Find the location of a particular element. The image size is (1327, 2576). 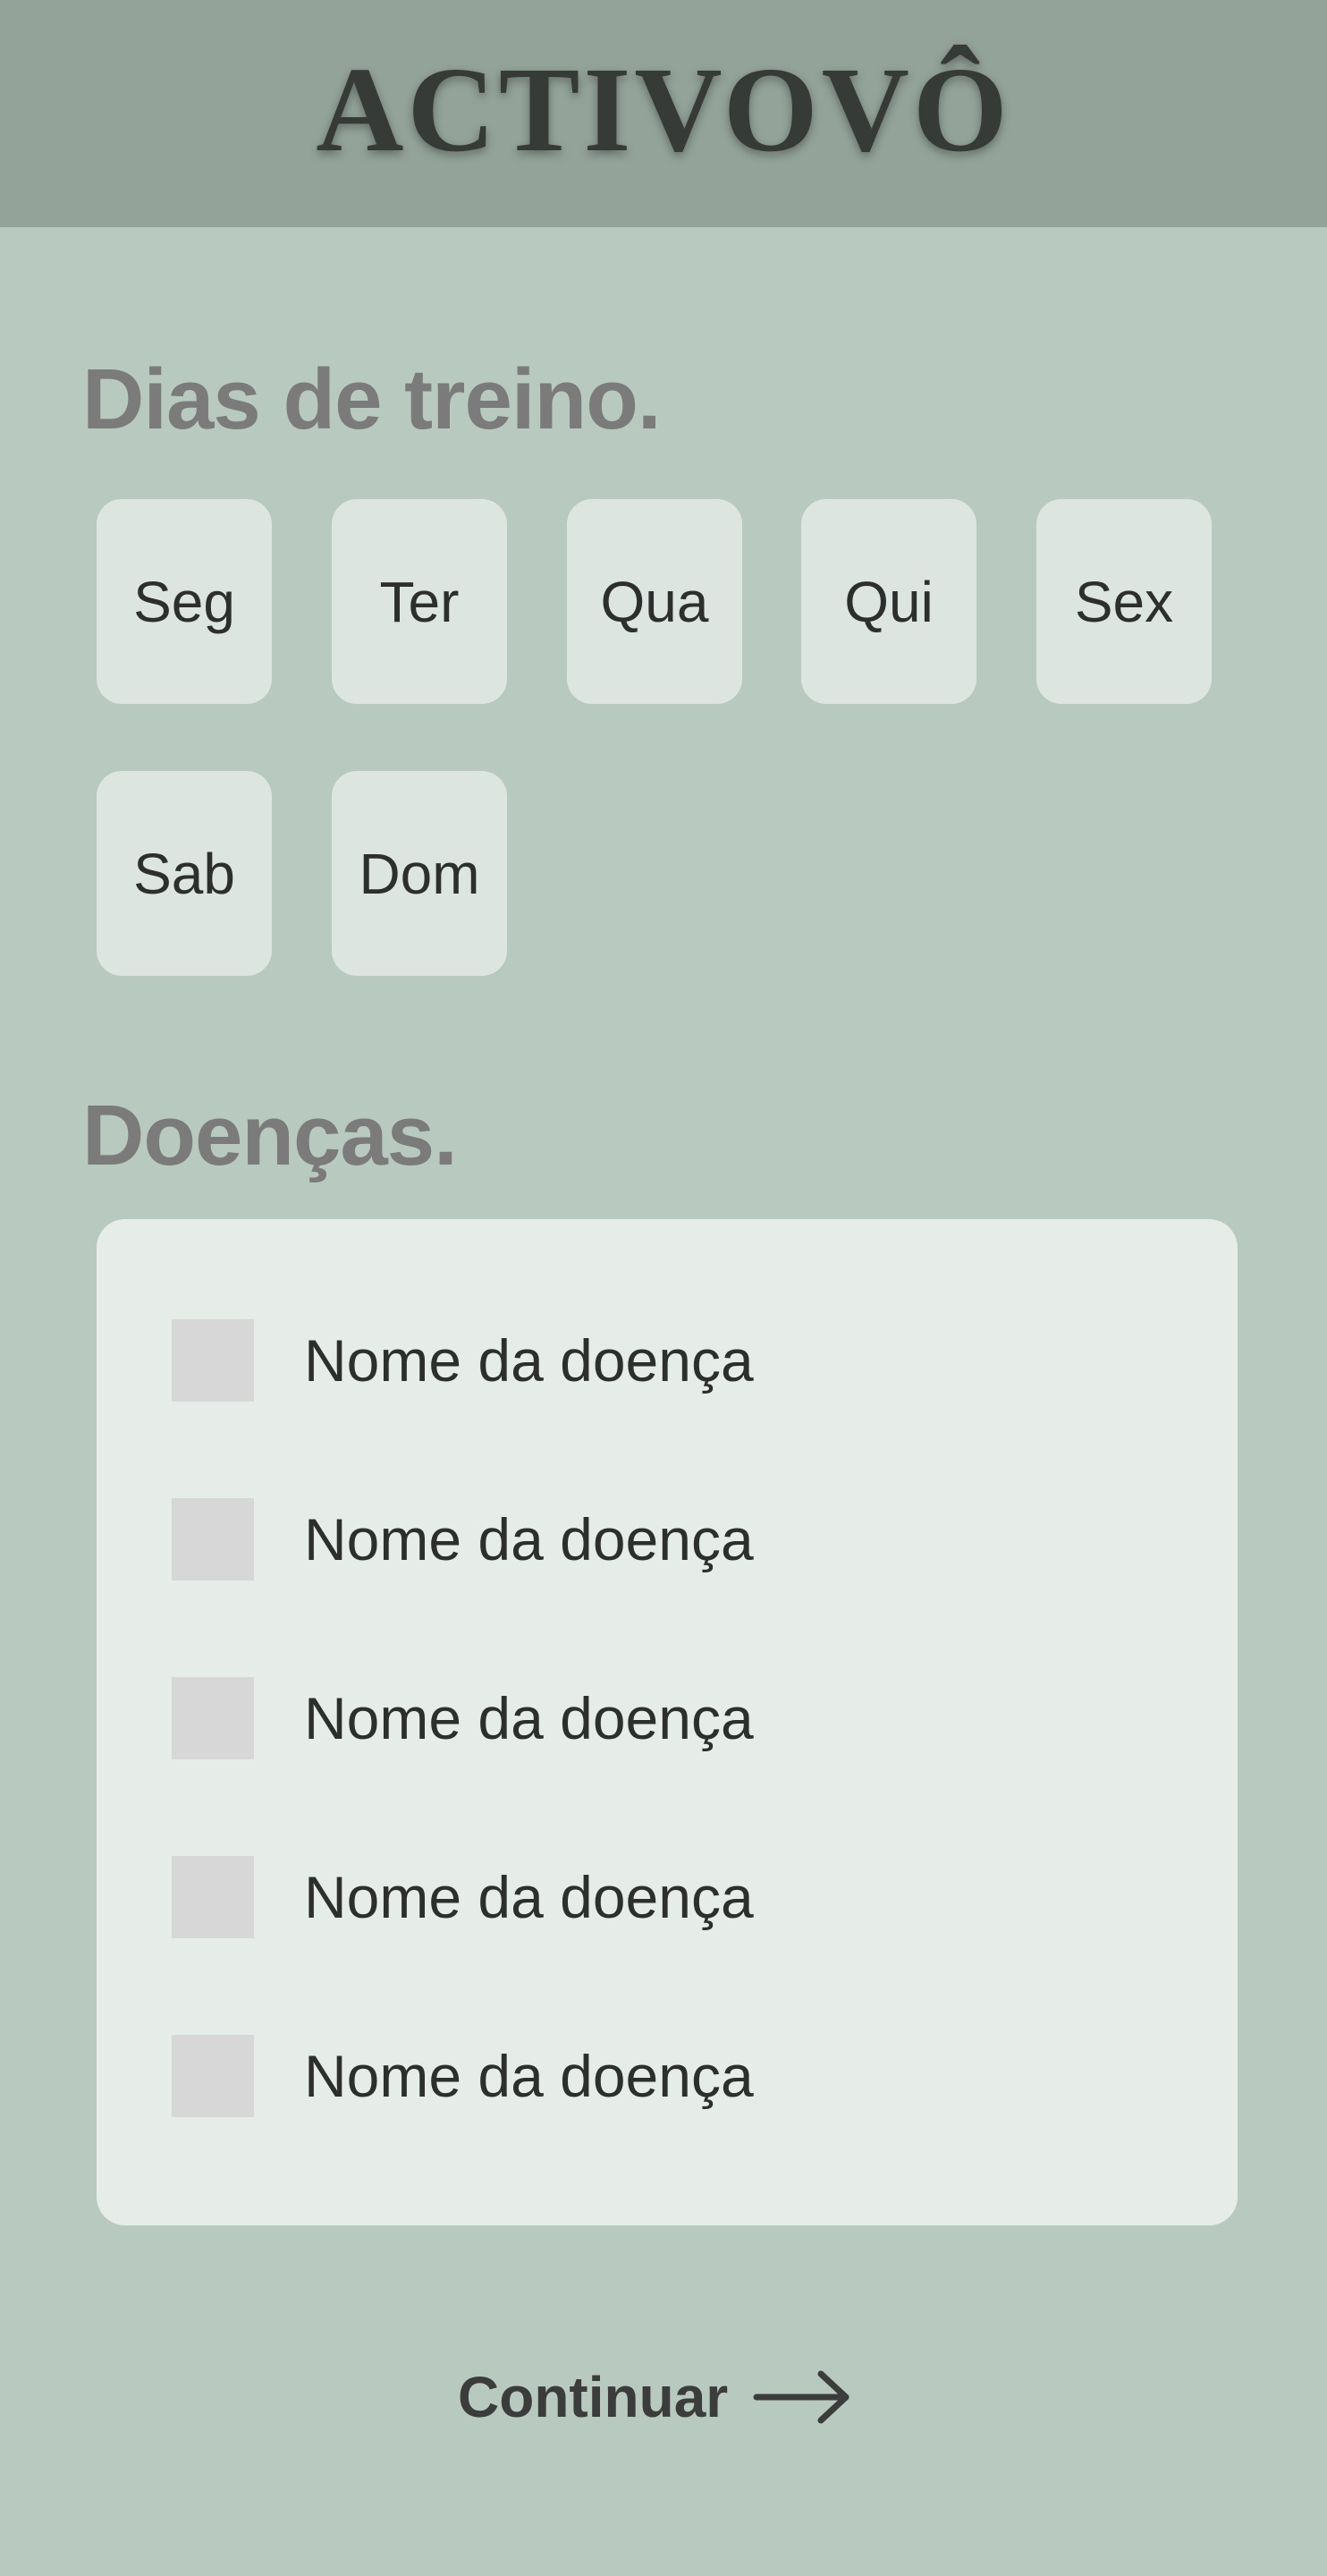

day-label: Sab is located at coordinates (184, 873).